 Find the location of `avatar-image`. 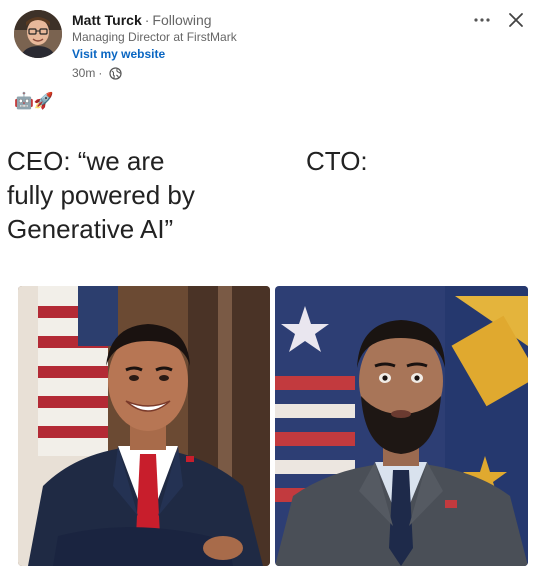

avatar-image is located at coordinates (38, 34).